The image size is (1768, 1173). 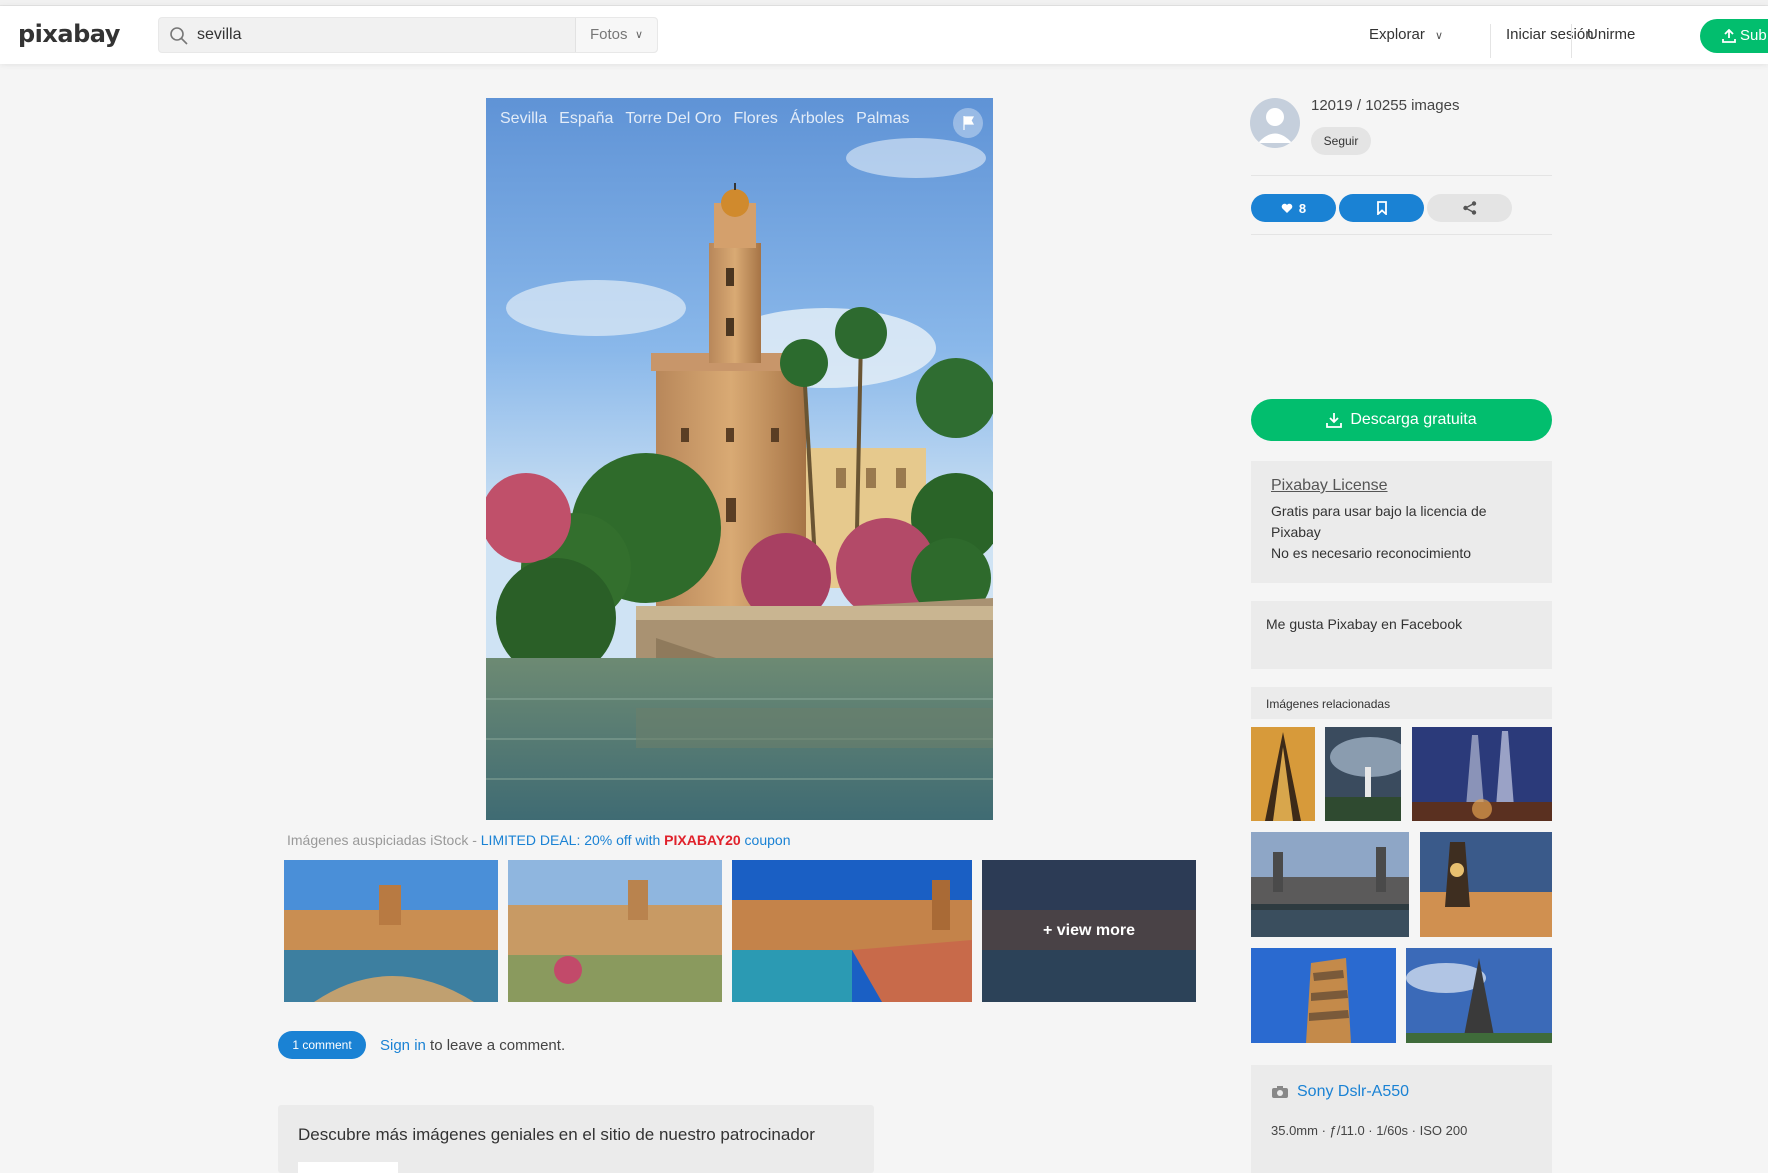 I want to click on petronas-towers-photo, so click(x=1482, y=774).